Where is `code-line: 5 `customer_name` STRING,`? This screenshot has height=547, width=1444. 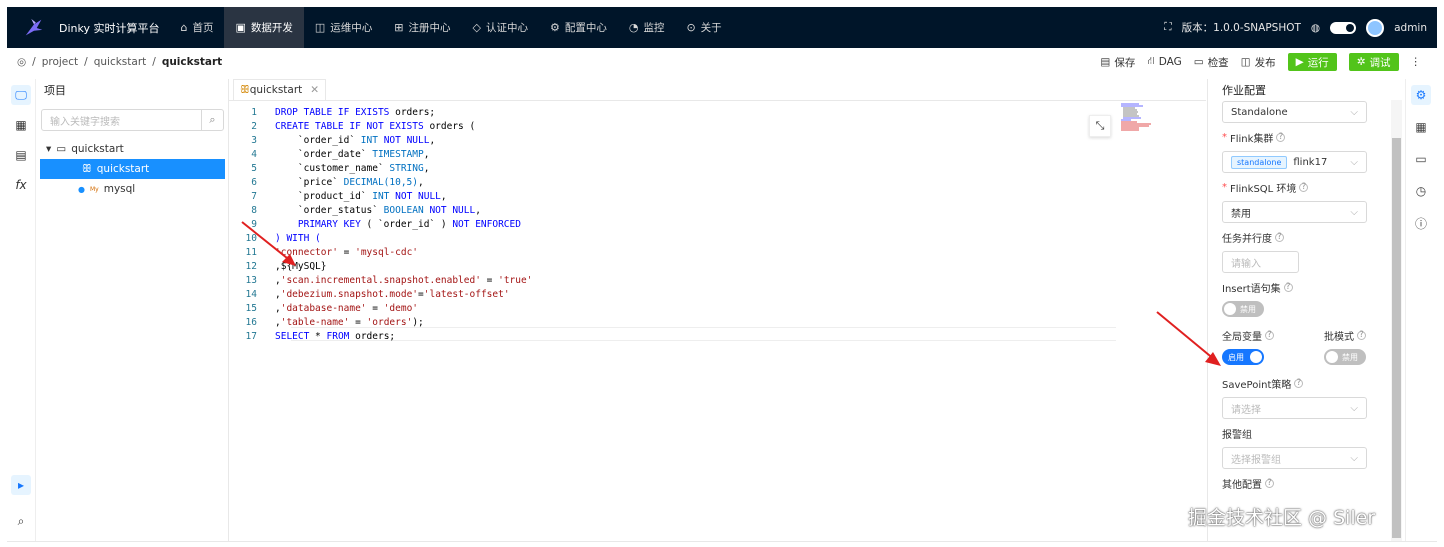
code-line: 5 `customer_name` STRING, is located at coordinates (674, 168).